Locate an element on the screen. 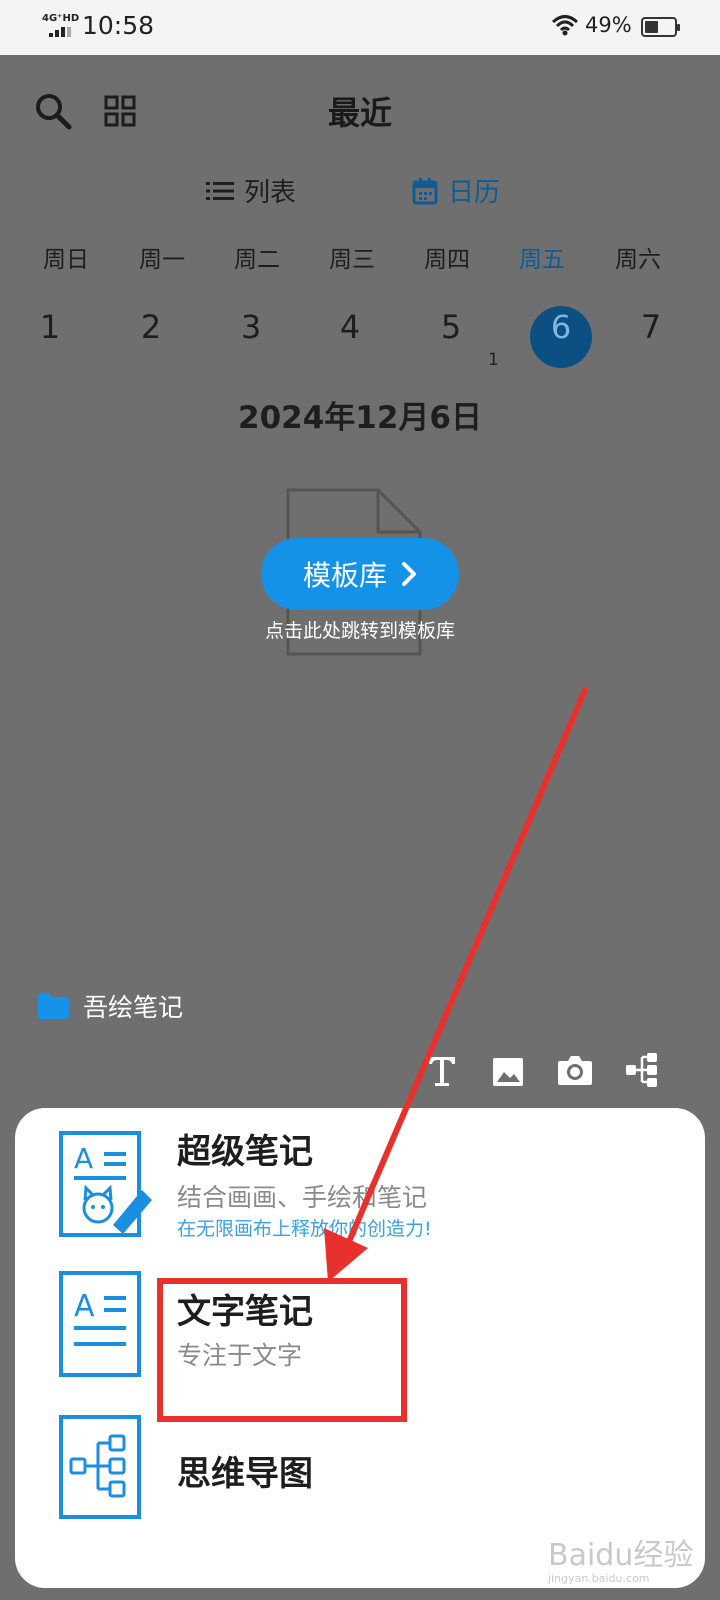 This screenshot has height=1600, width=720. network-indicator: 4G⁺HD is located at coordinates (61, 18).